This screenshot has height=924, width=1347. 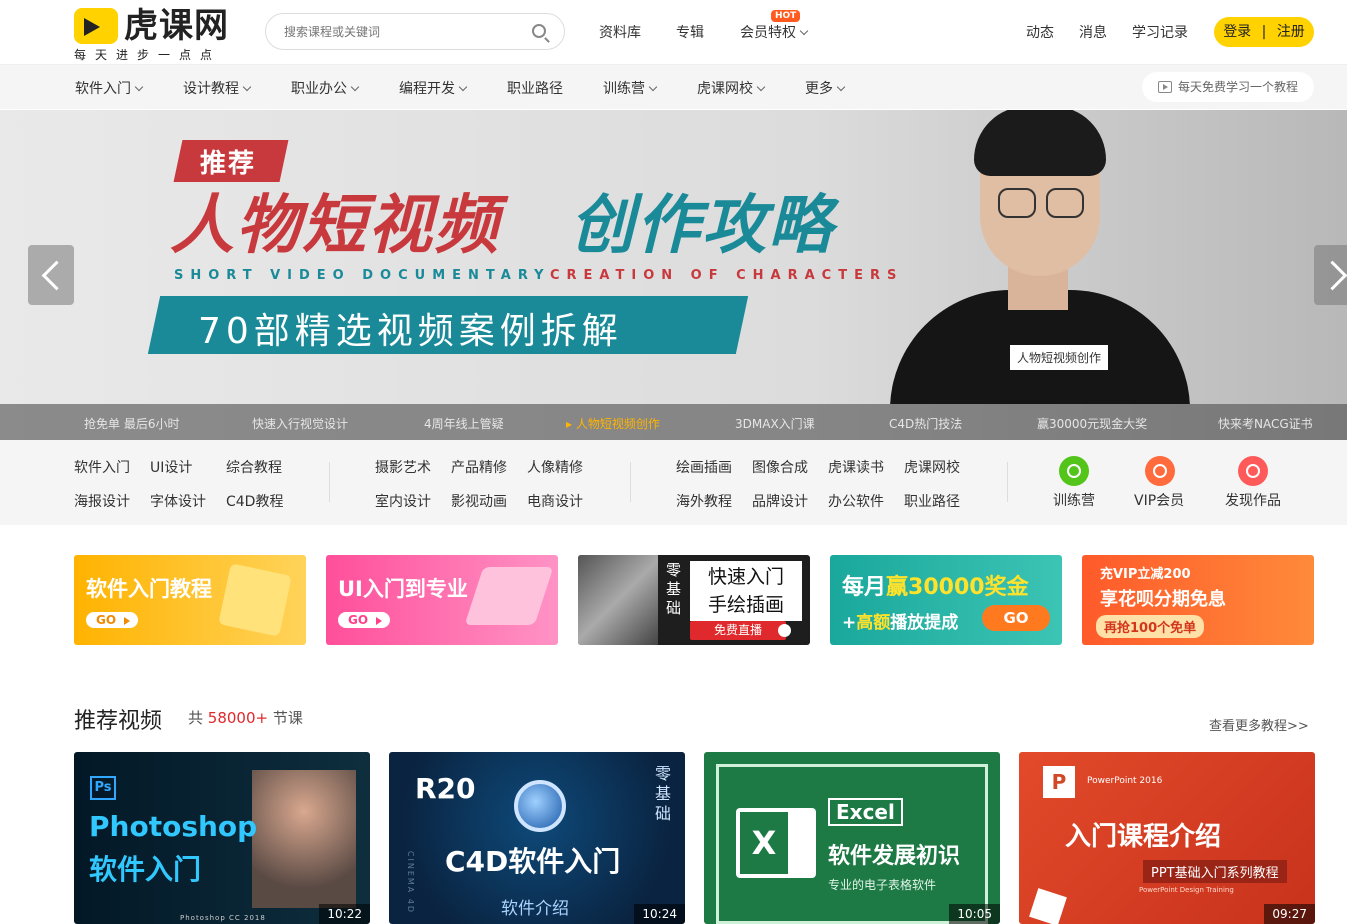 I want to click on quick-link: 电商设计, so click(x=555, y=501).